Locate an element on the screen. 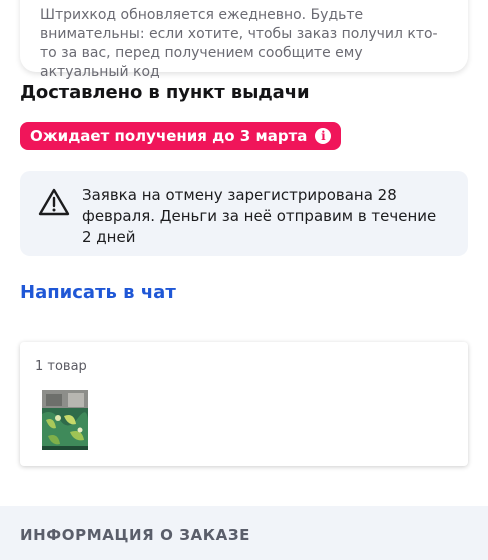  delivery-status-title: Доставлено в пункт выдачи is located at coordinates (165, 92).